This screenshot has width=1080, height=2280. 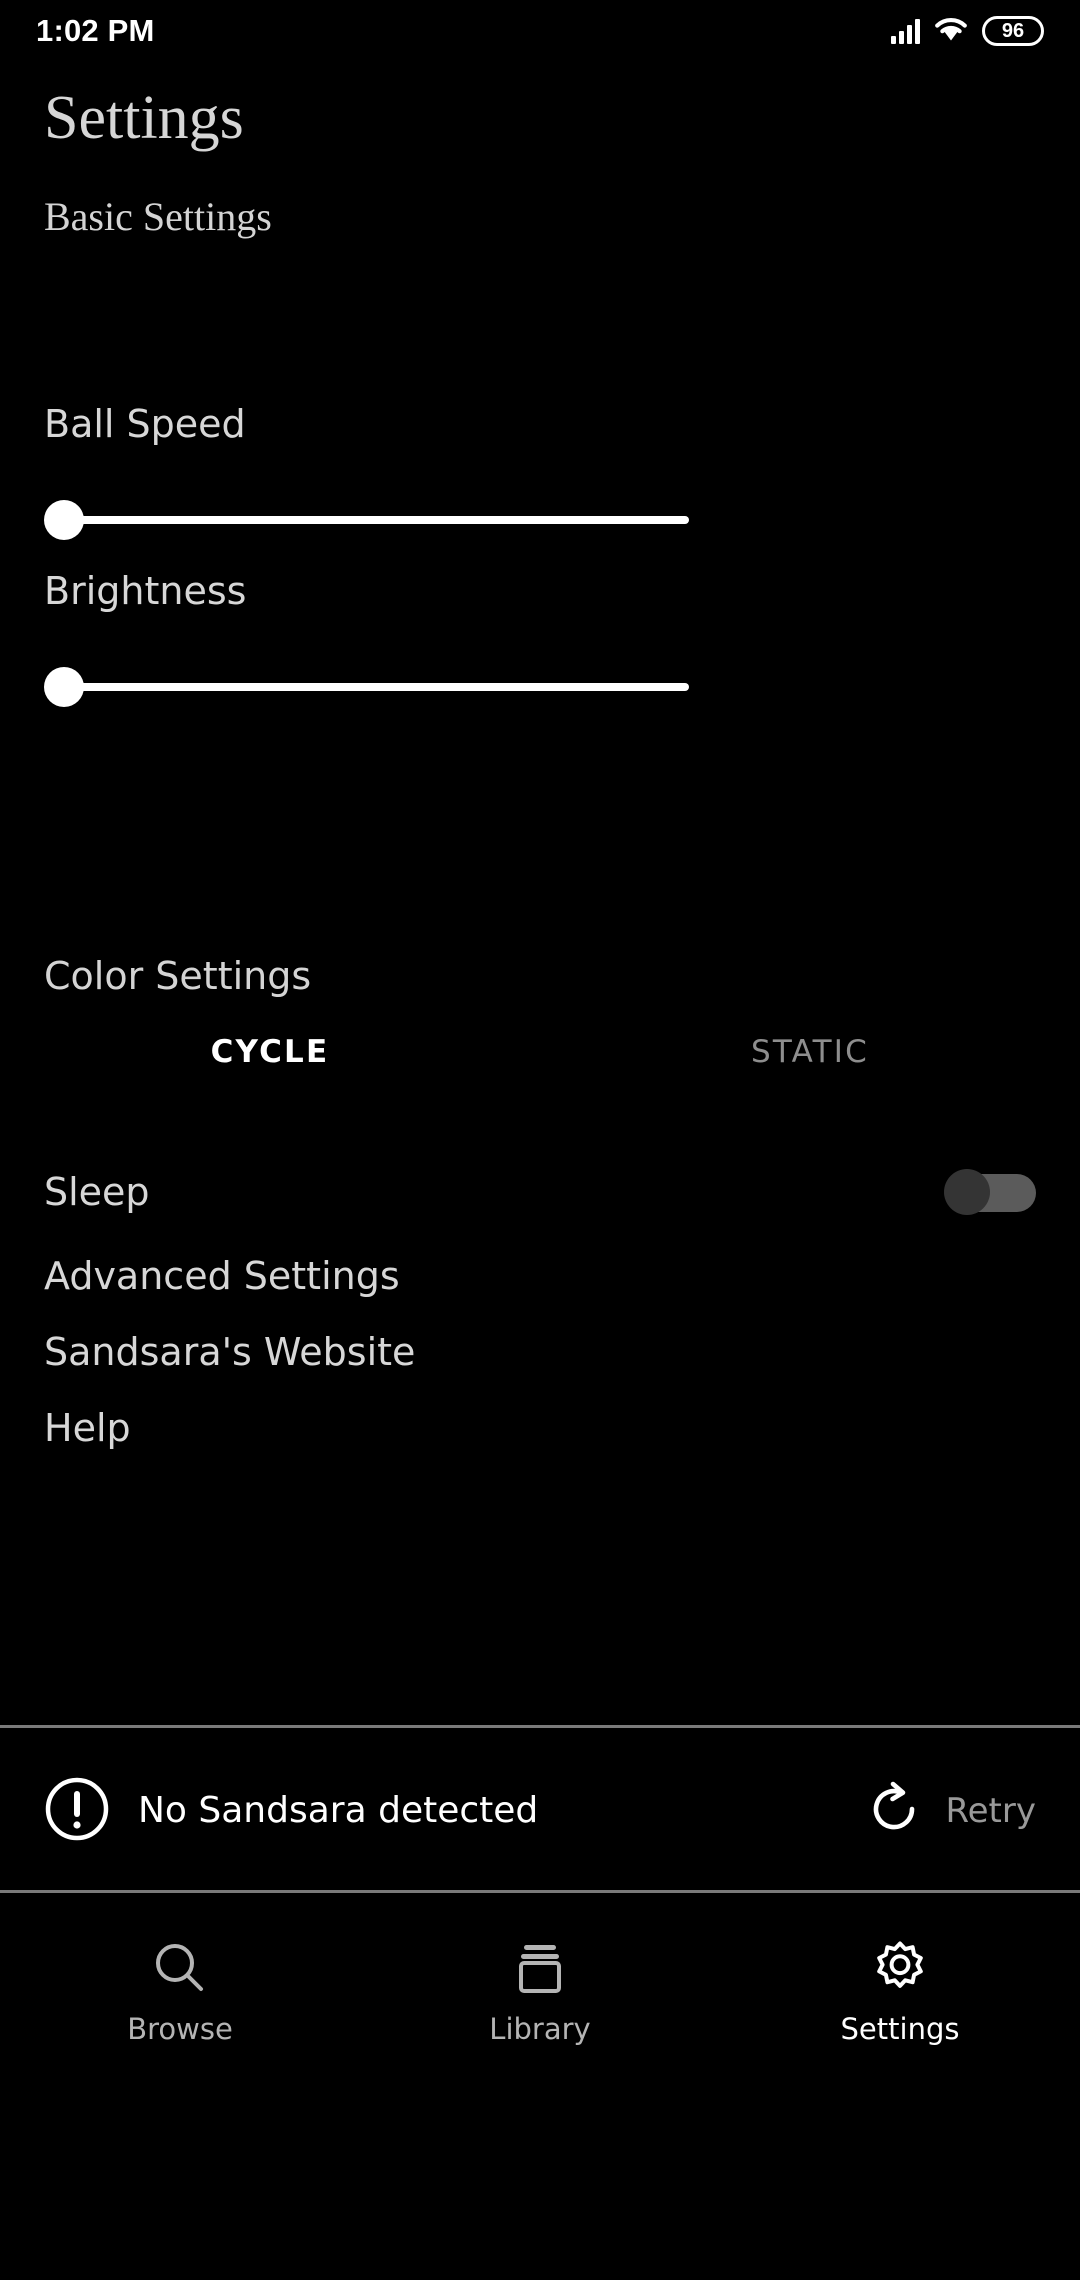 What do you see at coordinates (540, 1810) in the screenshot?
I see `connection-status-banner: No Sandsara detected Retry` at bounding box center [540, 1810].